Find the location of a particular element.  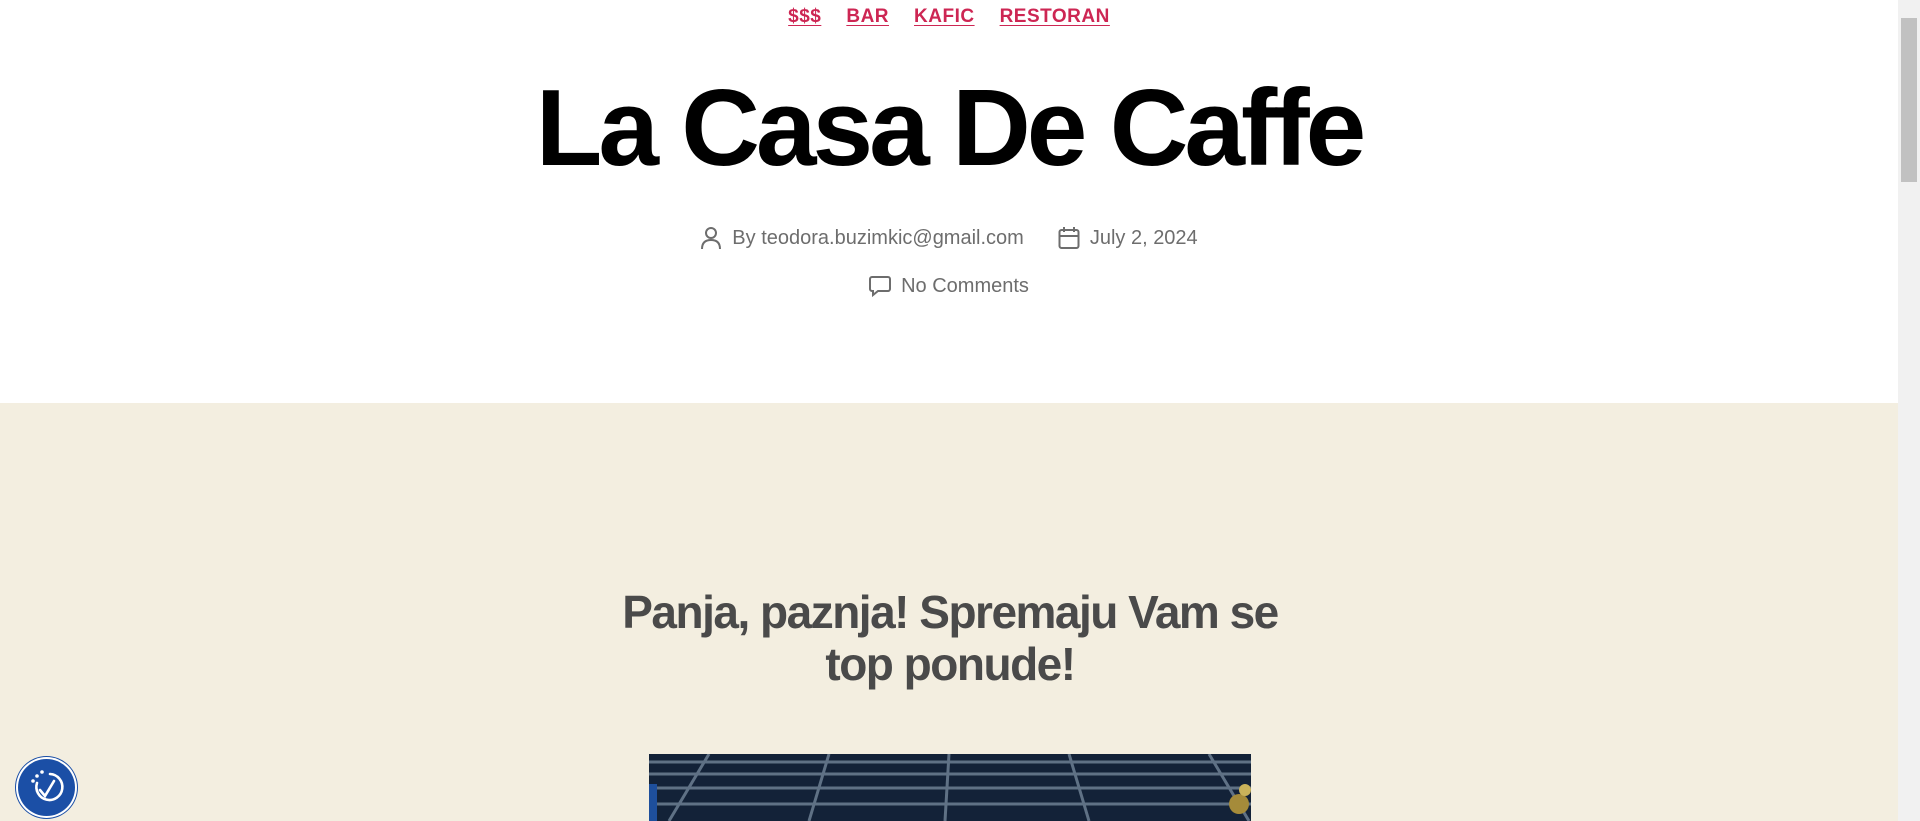

cafe-photo is located at coordinates (950, 787).